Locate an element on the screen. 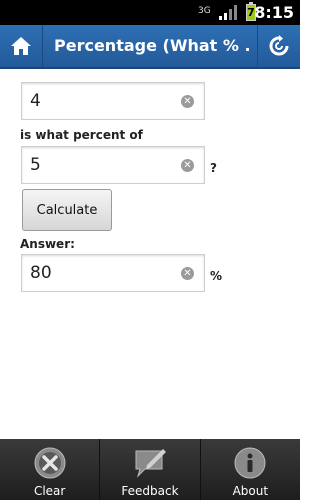 The height and width of the screenshot is (500, 320). first-value-input: 4 ✕ is located at coordinates (113, 101).